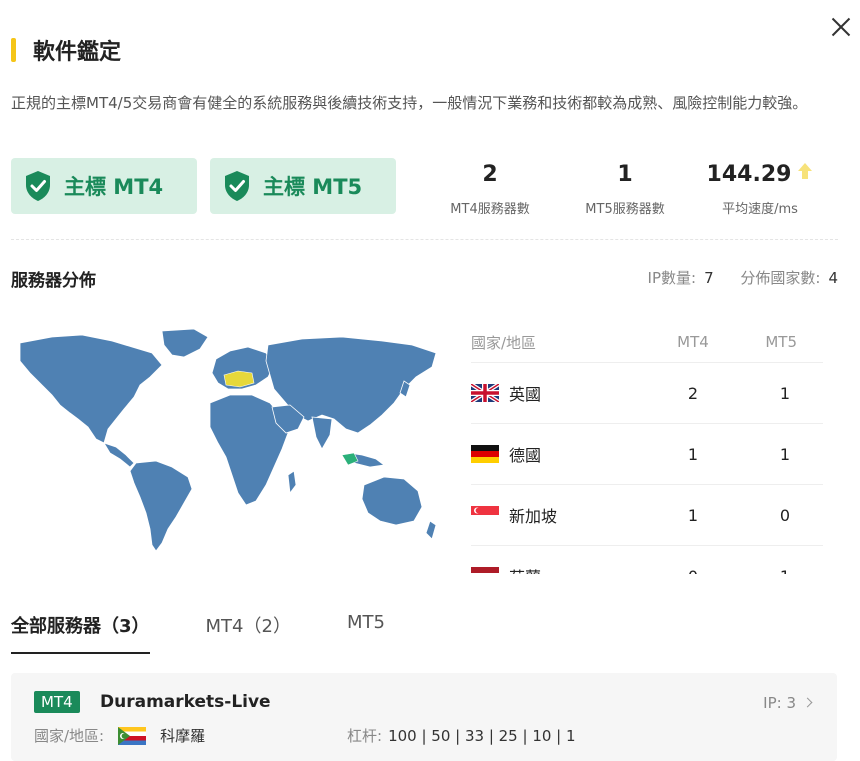 The width and height of the screenshot is (860, 761). Describe the element at coordinates (183, 736) in the screenshot. I see `server-country: 科摩羅` at that location.